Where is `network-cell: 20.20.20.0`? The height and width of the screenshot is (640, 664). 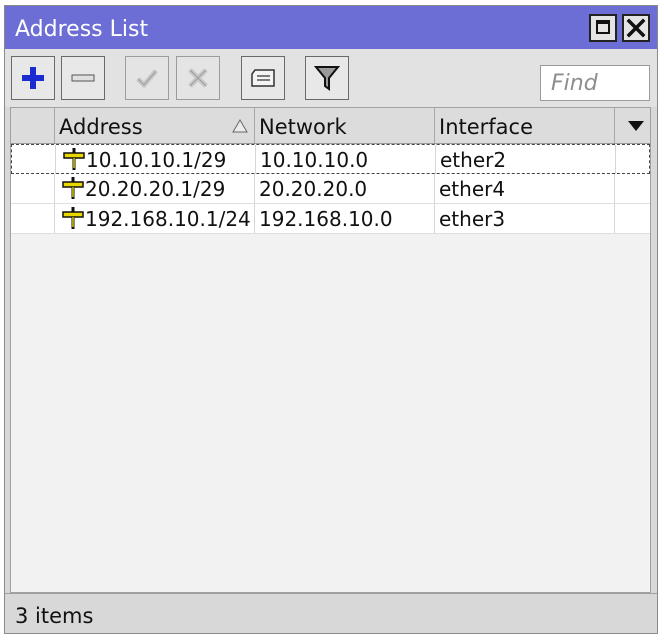 network-cell: 20.20.20.0 is located at coordinates (345, 188).